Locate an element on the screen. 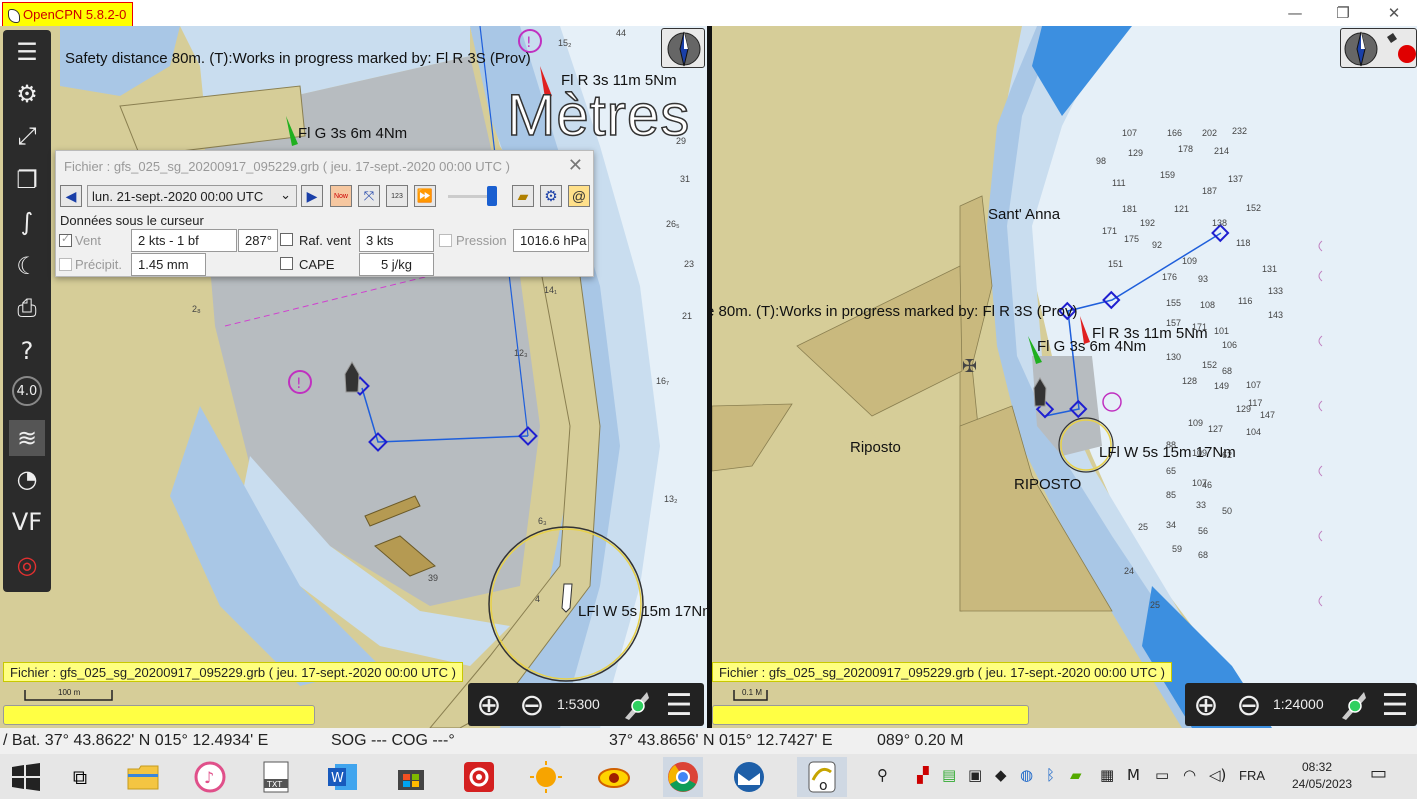  tray-grid-icon: ▦ is located at coordinates (1107, 775).